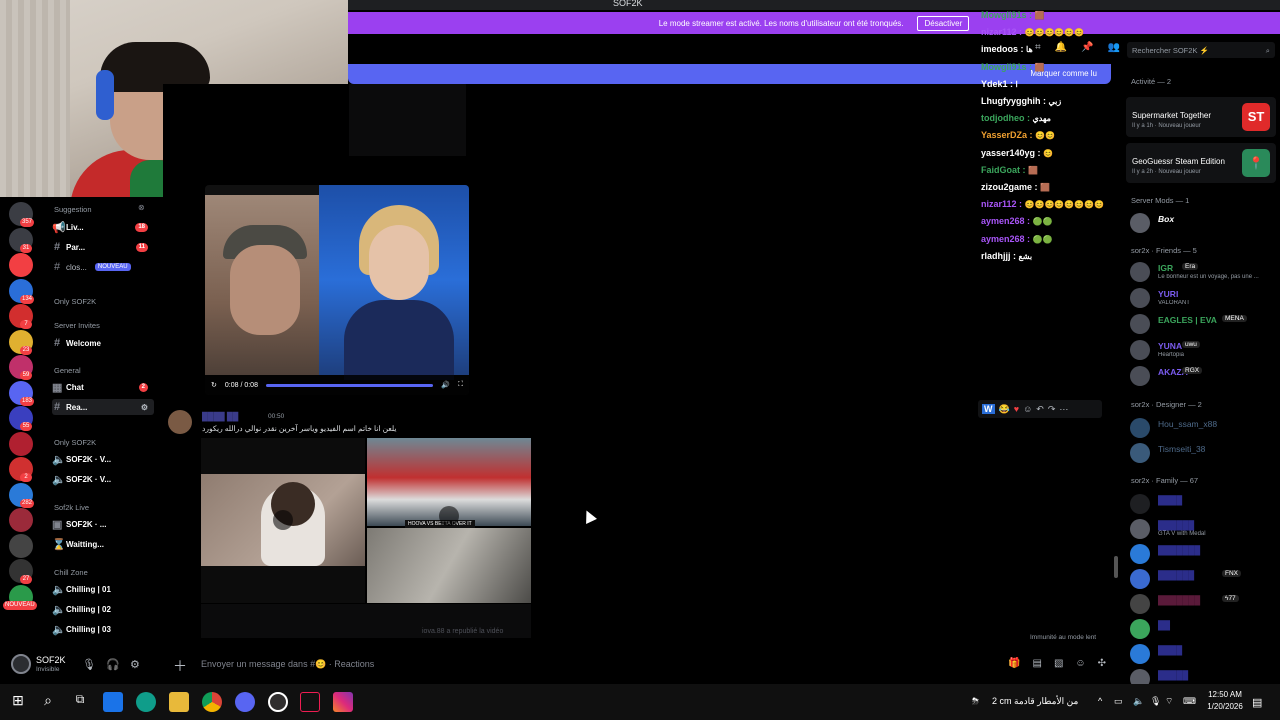 This screenshot has width=1280, height=720. I want to click on notification-icon: ▤, so click(1257, 702).